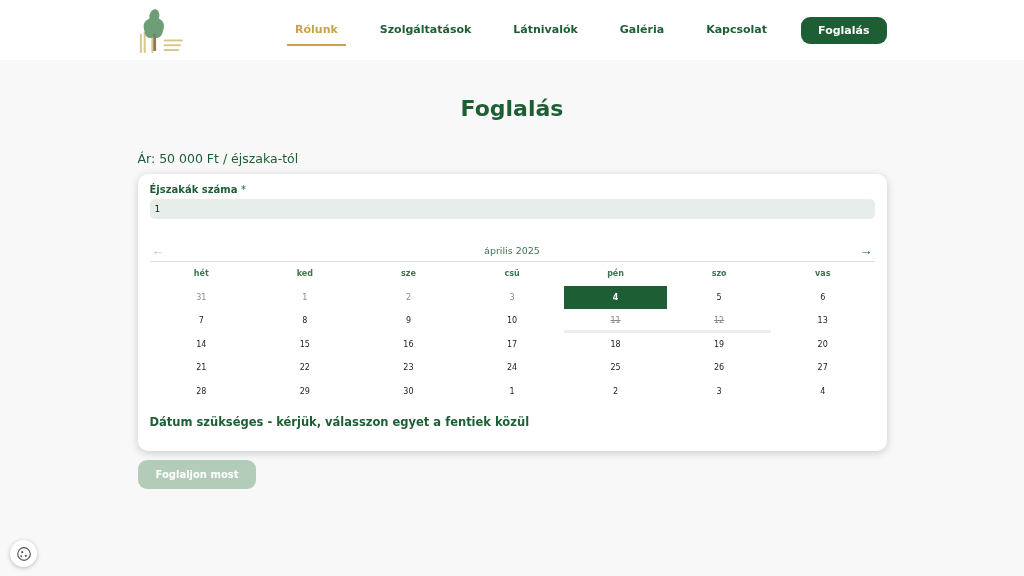 This screenshot has width=1024, height=576. What do you see at coordinates (615, 391) in the screenshot?
I see `calendar-day: 2` at bounding box center [615, 391].